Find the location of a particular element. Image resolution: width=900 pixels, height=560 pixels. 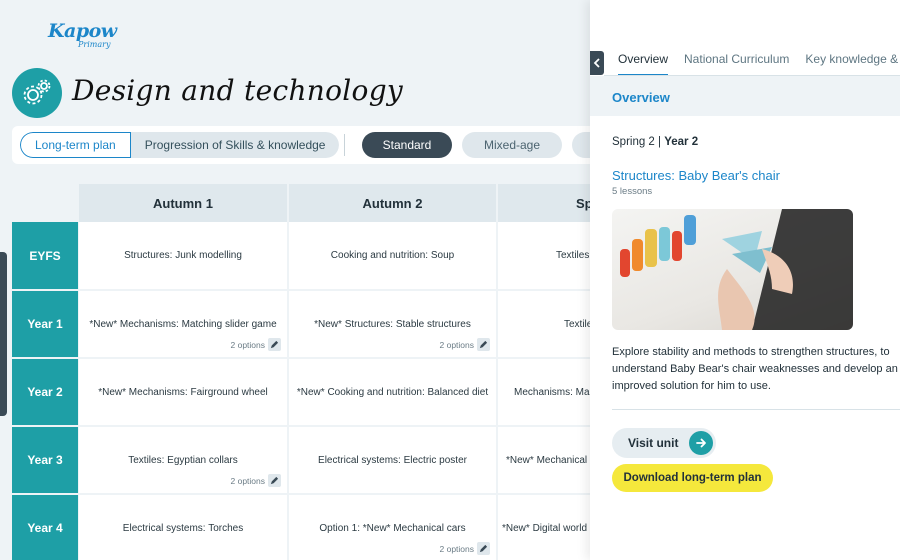

tab-national-curriculum: National Curriculum is located at coordinates (736, 64).